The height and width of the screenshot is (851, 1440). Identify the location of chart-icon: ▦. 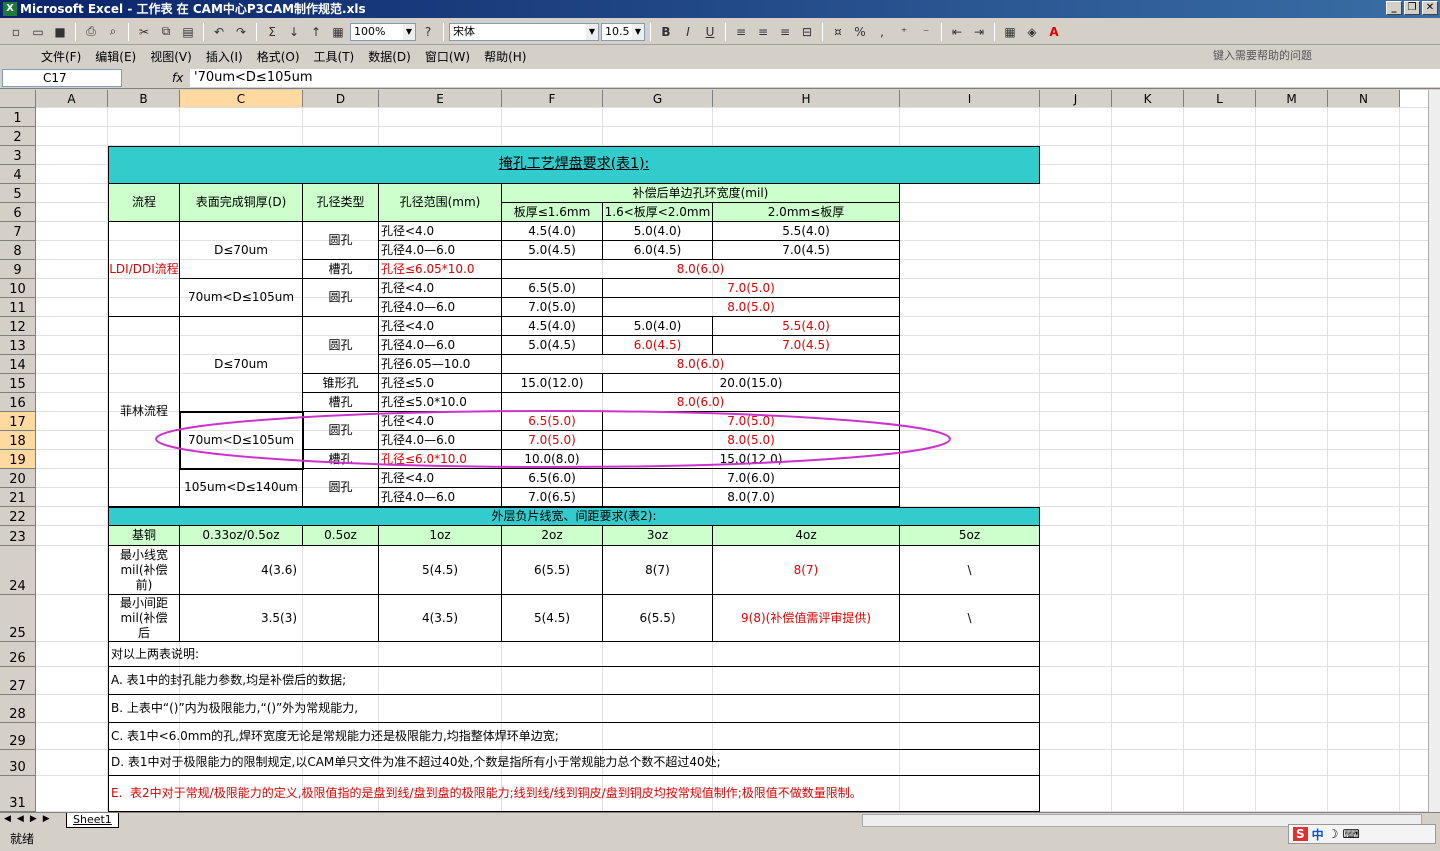
(338, 32).